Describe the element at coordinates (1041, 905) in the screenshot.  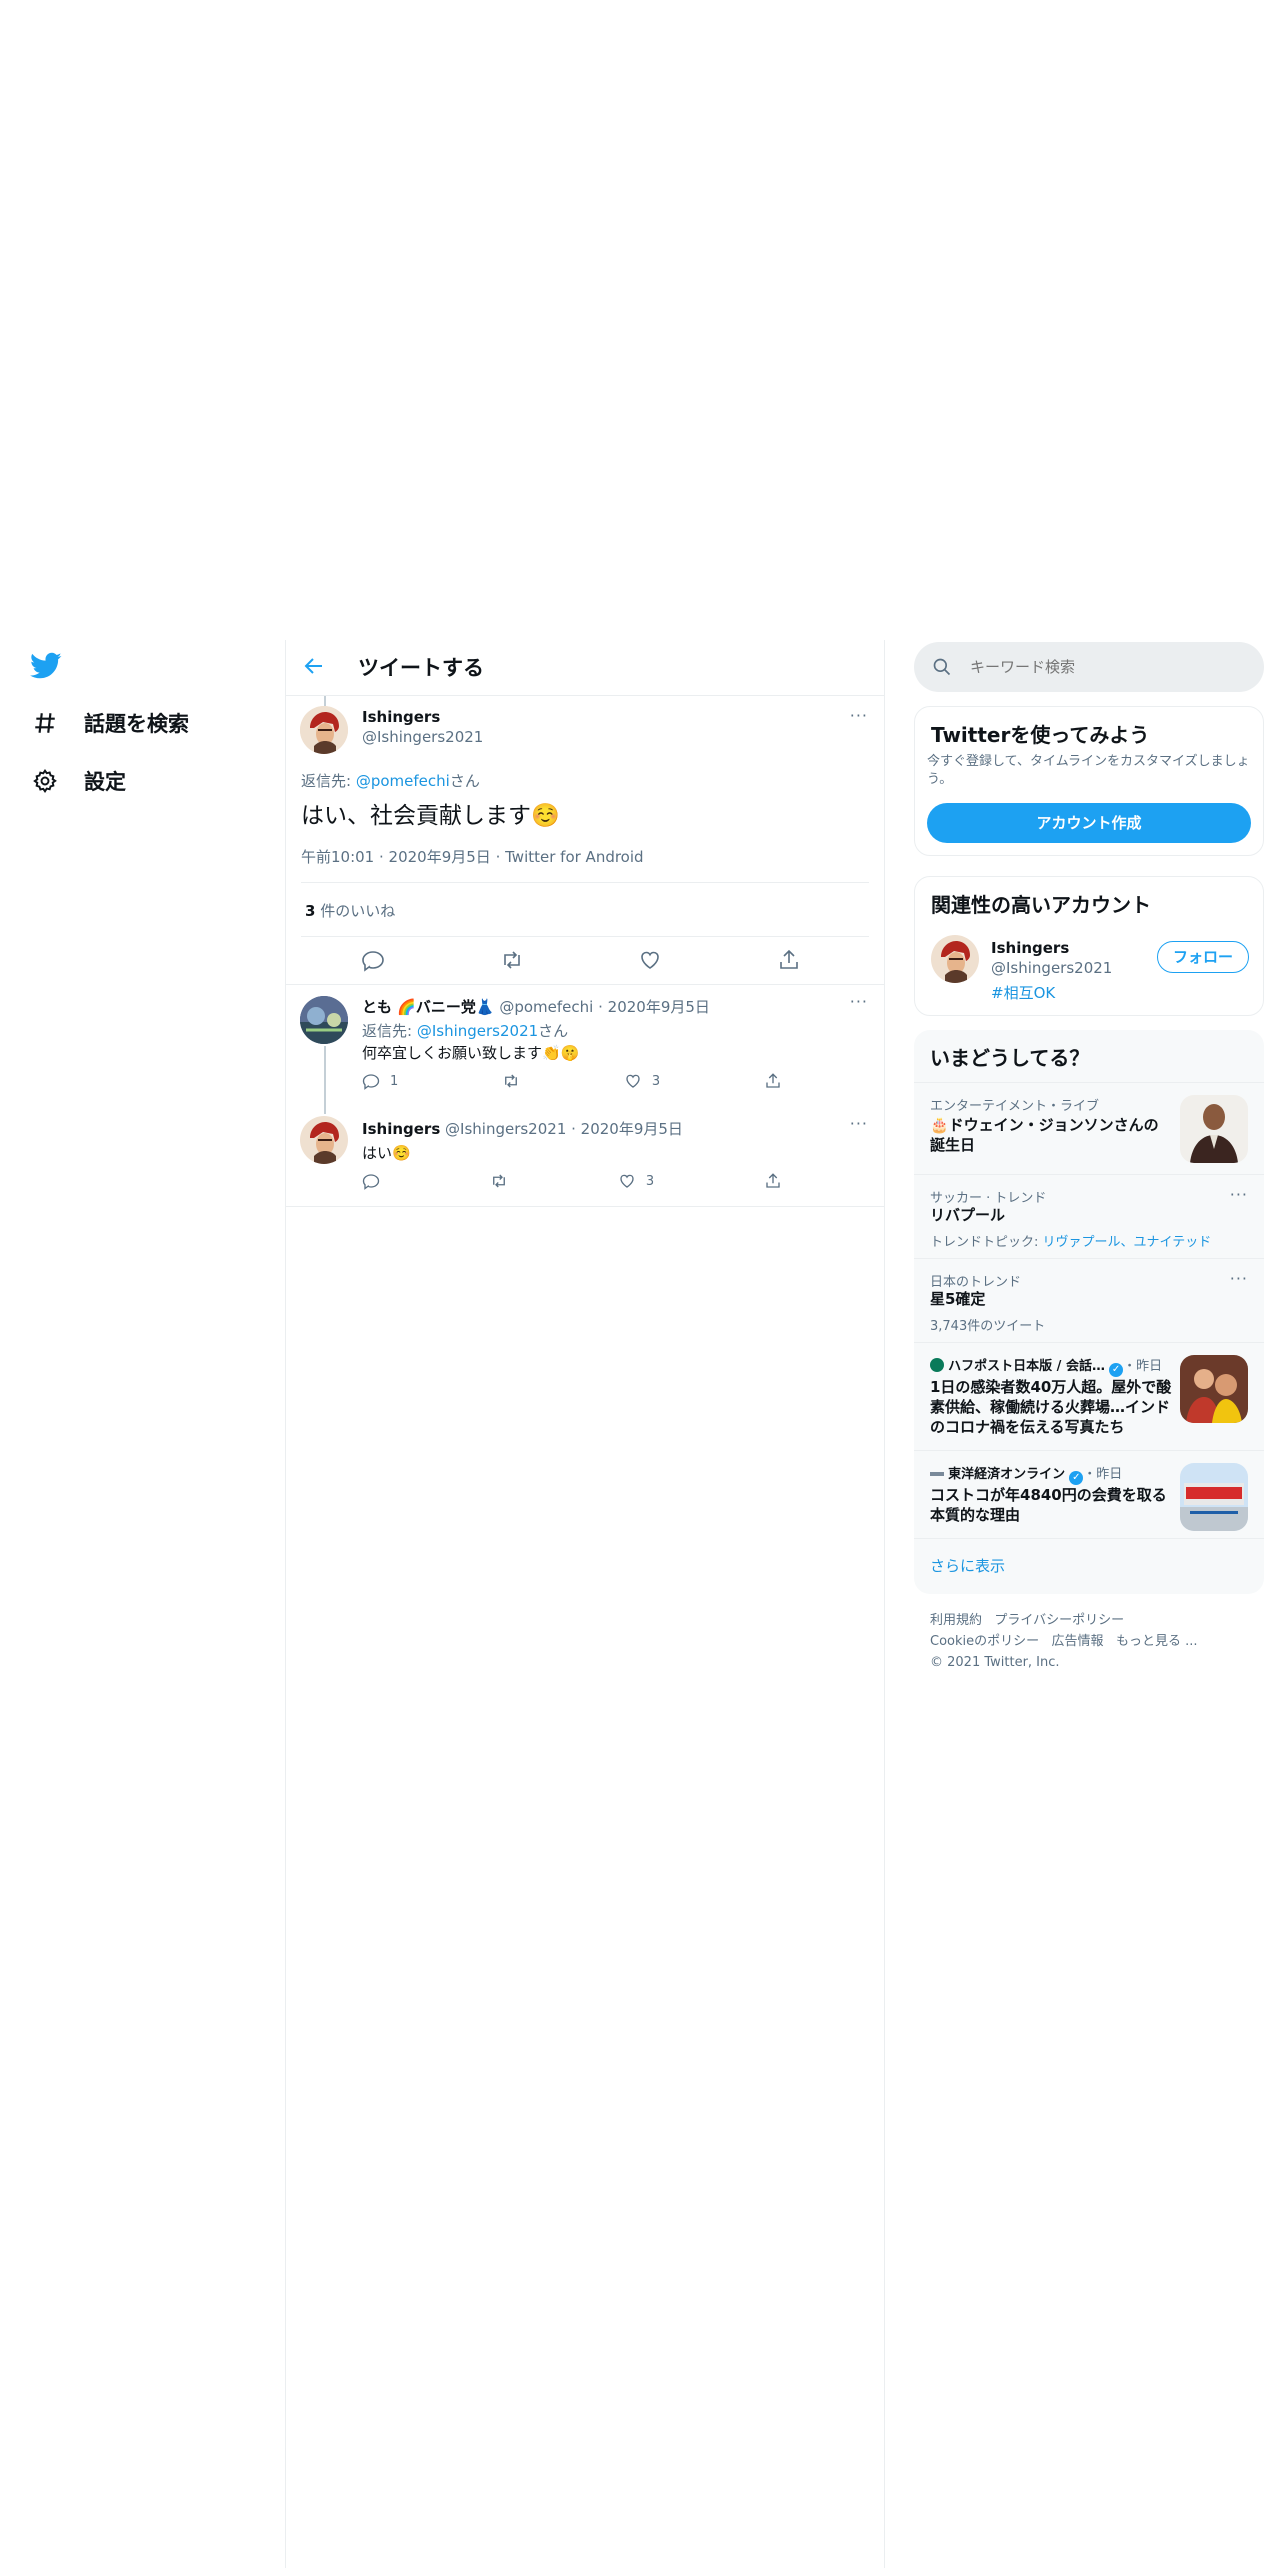
I see `related-title: 関連性の高いアカウント` at that location.